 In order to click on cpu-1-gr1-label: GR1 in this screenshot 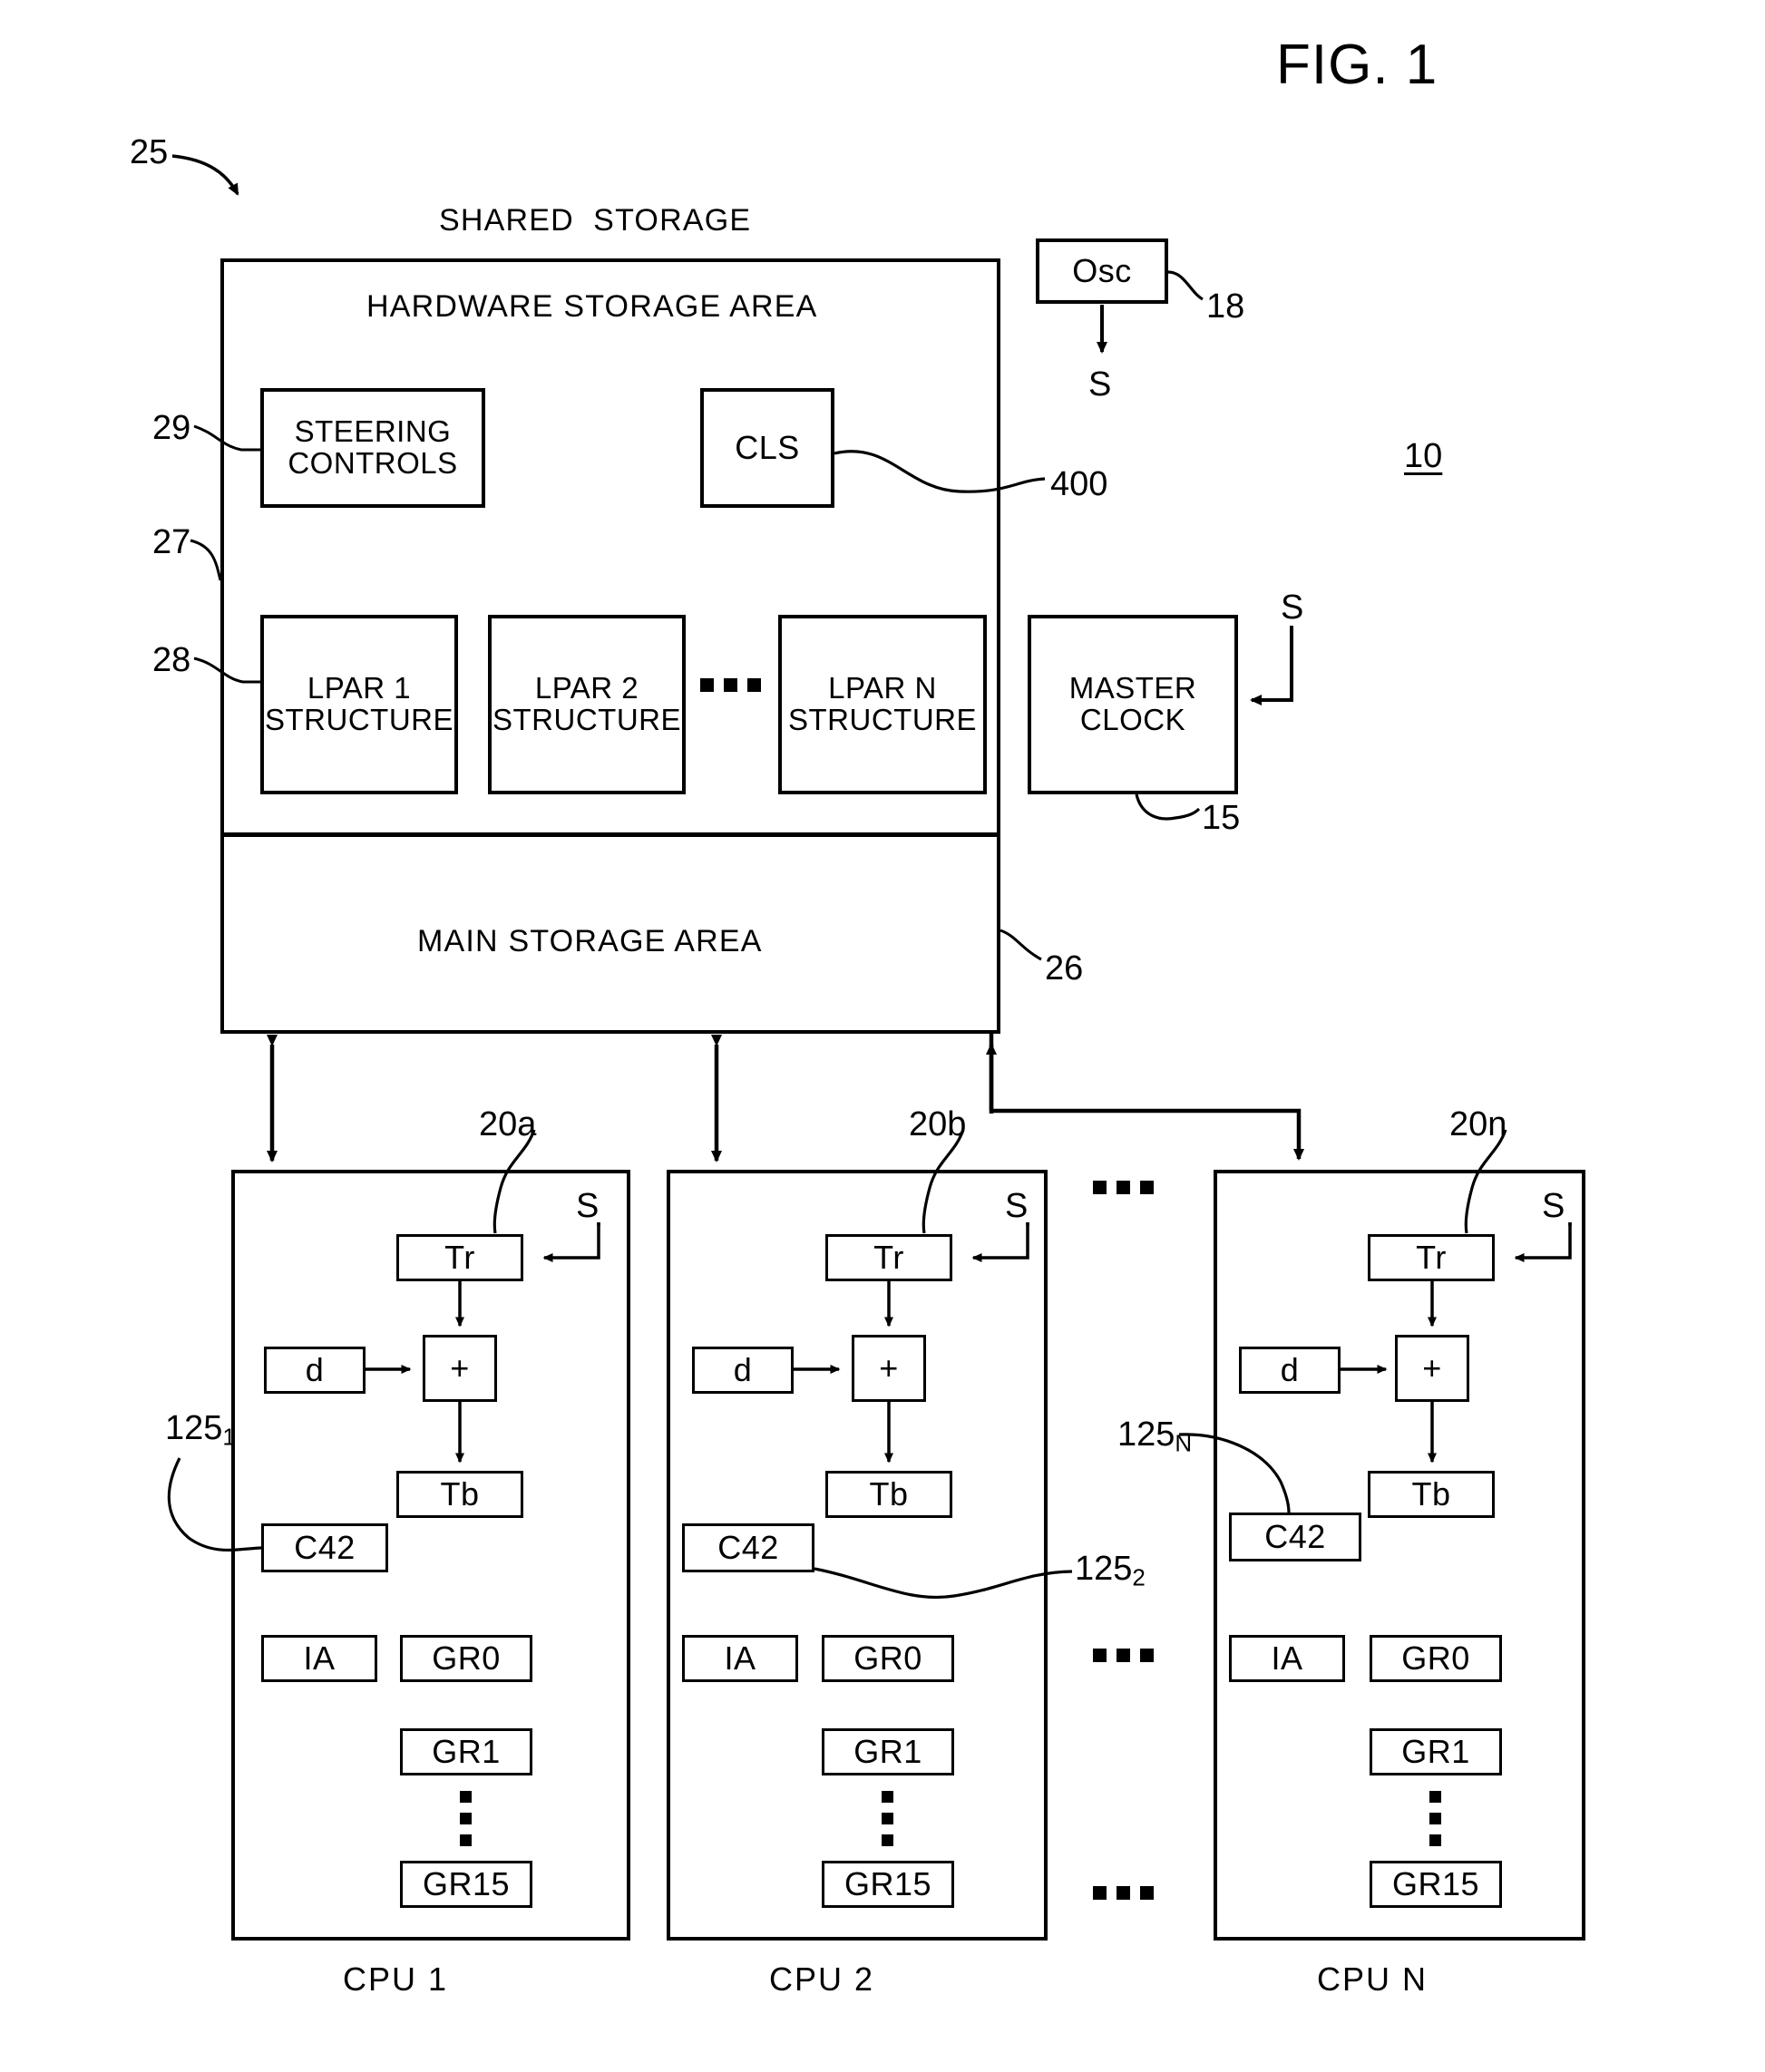, I will do `click(467, 1752)`.